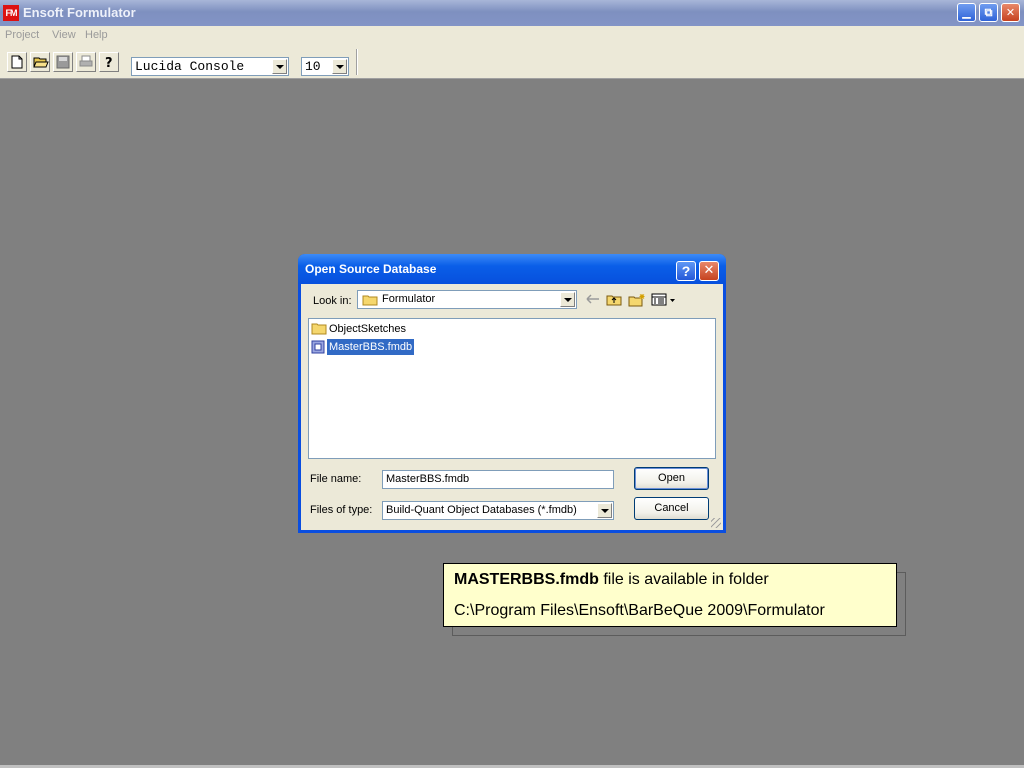 This screenshot has width=1024, height=768. What do you see at coordinates (341, 510) in the screenshot?
I see `files-of-type-label: Files of type:` at bounding box center [341, 510].